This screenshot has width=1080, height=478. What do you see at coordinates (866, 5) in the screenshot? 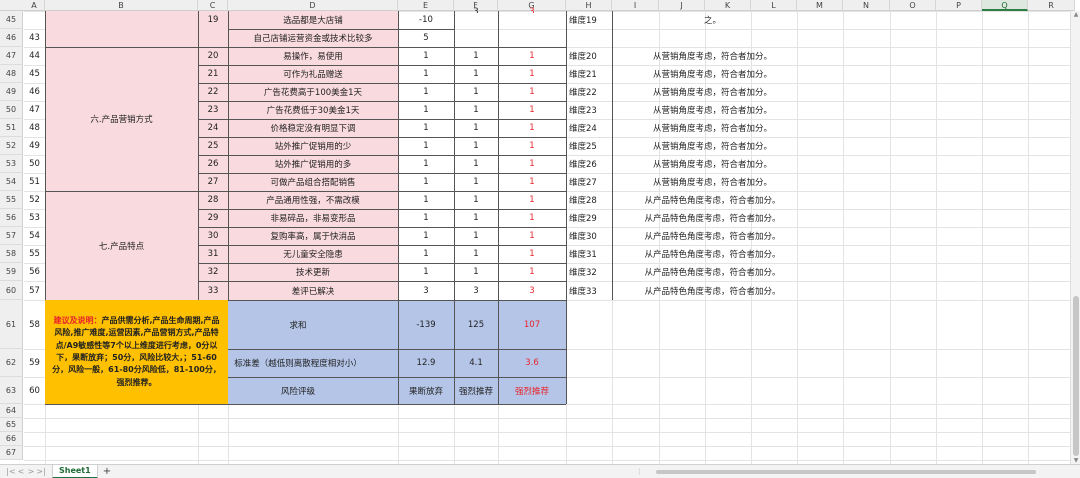
I see `column-header-n: N` at bounding box center [866, 5].